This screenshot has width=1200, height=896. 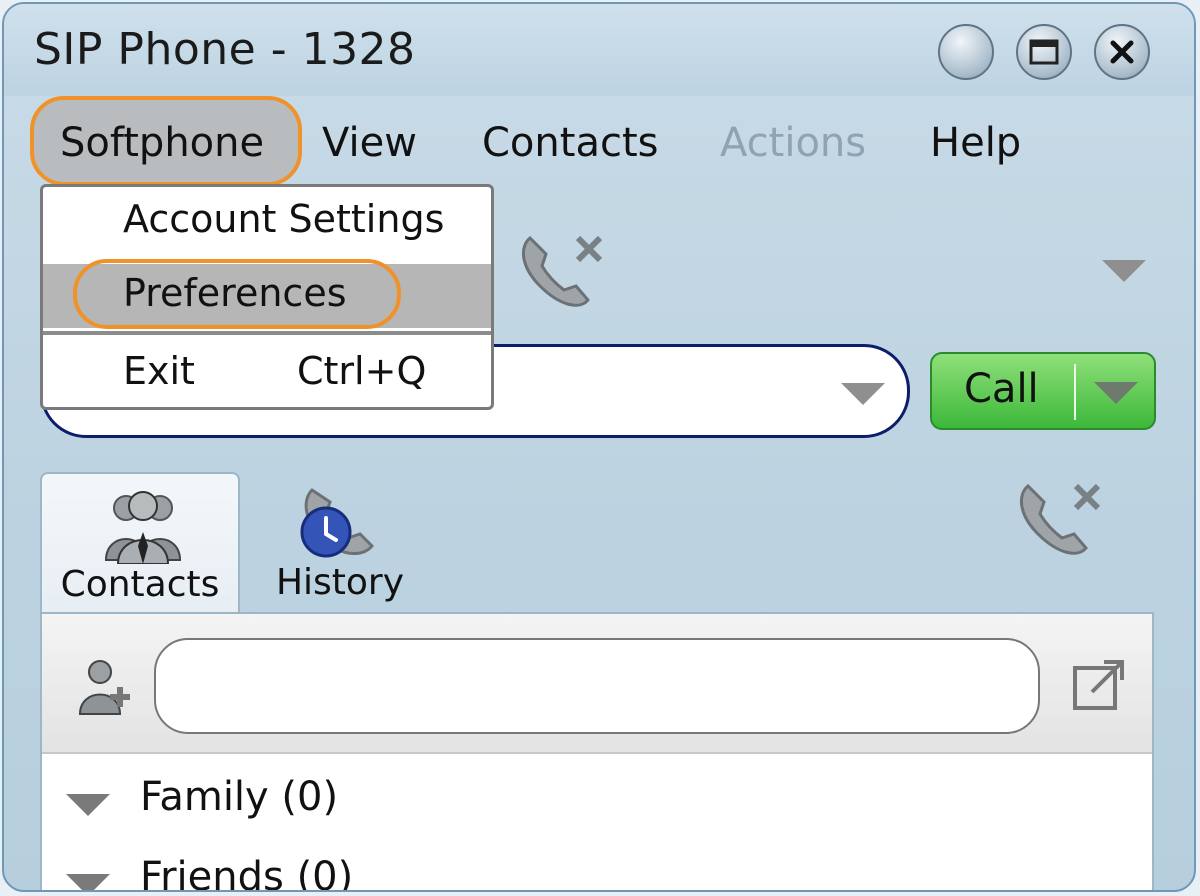 I want to click on contacts-search-field, so click(x=598, y=686).